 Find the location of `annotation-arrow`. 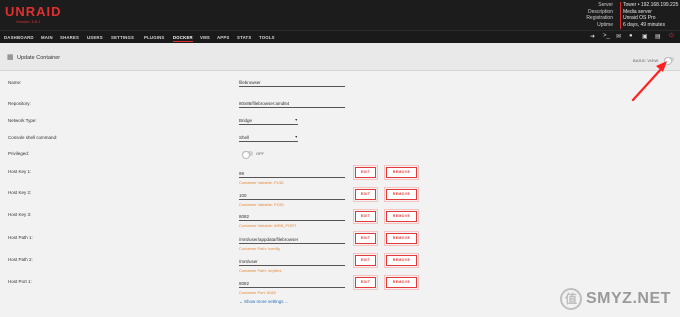

annotation-arrow is located at coordinates (649, 81).